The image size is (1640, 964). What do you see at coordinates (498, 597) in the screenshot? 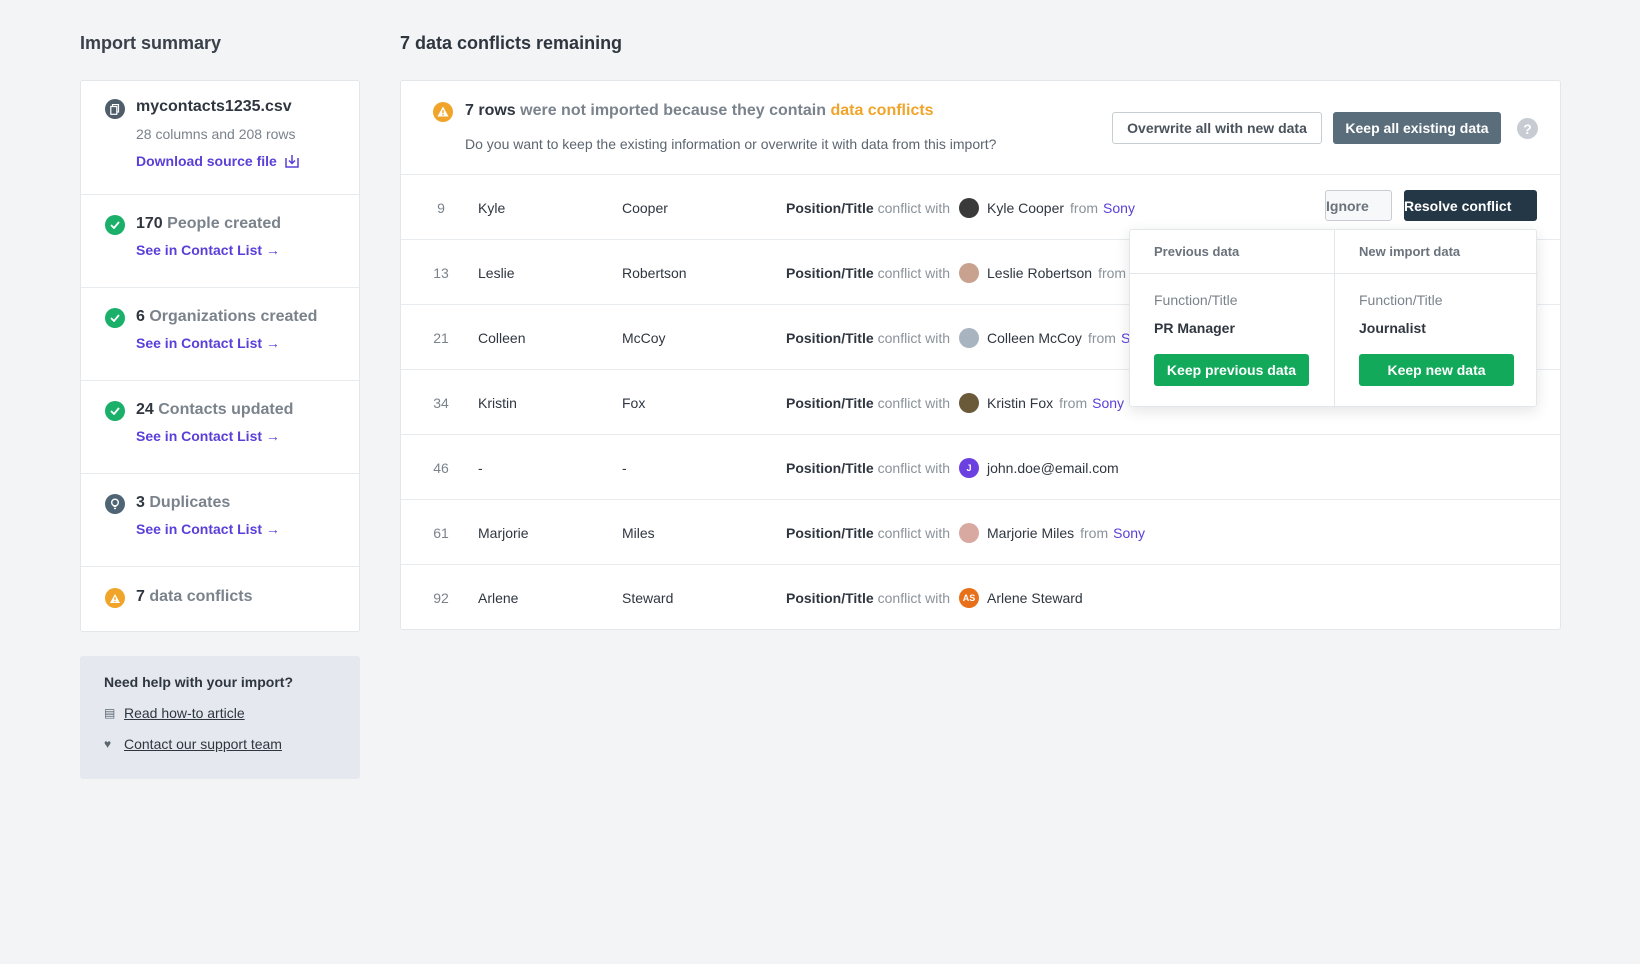
I see `first-name: Arlene` at bounding box center [498, 597].